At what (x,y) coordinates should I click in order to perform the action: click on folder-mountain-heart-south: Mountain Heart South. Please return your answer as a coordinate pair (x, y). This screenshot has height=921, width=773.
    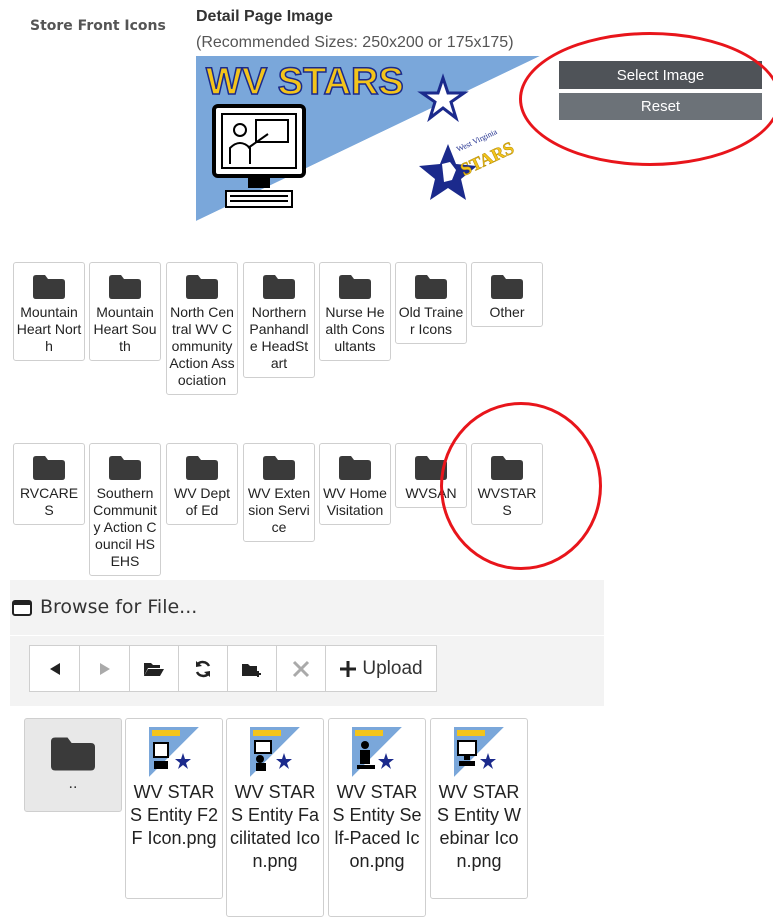
    Looking at the image, I should click on (125, 311).